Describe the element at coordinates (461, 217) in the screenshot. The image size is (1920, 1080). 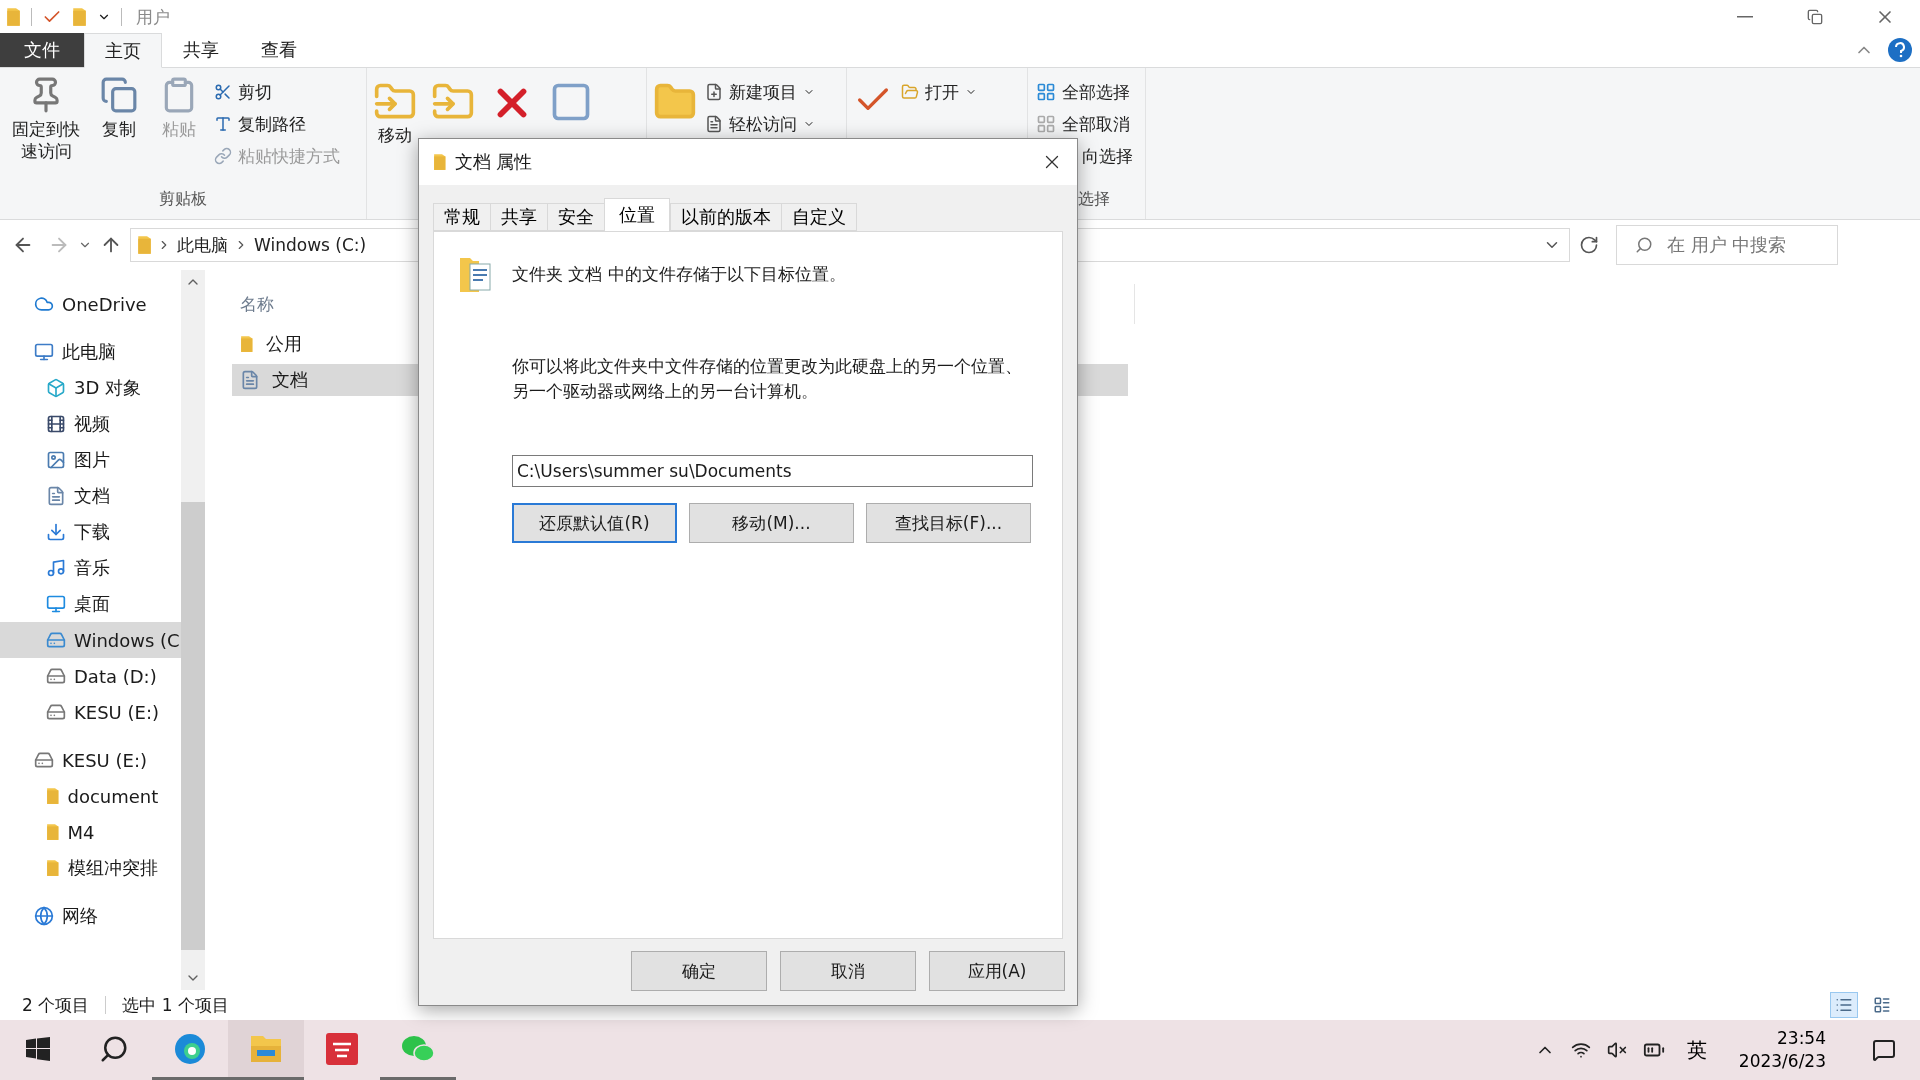
I see `dialog-tab: 常规` at that location.